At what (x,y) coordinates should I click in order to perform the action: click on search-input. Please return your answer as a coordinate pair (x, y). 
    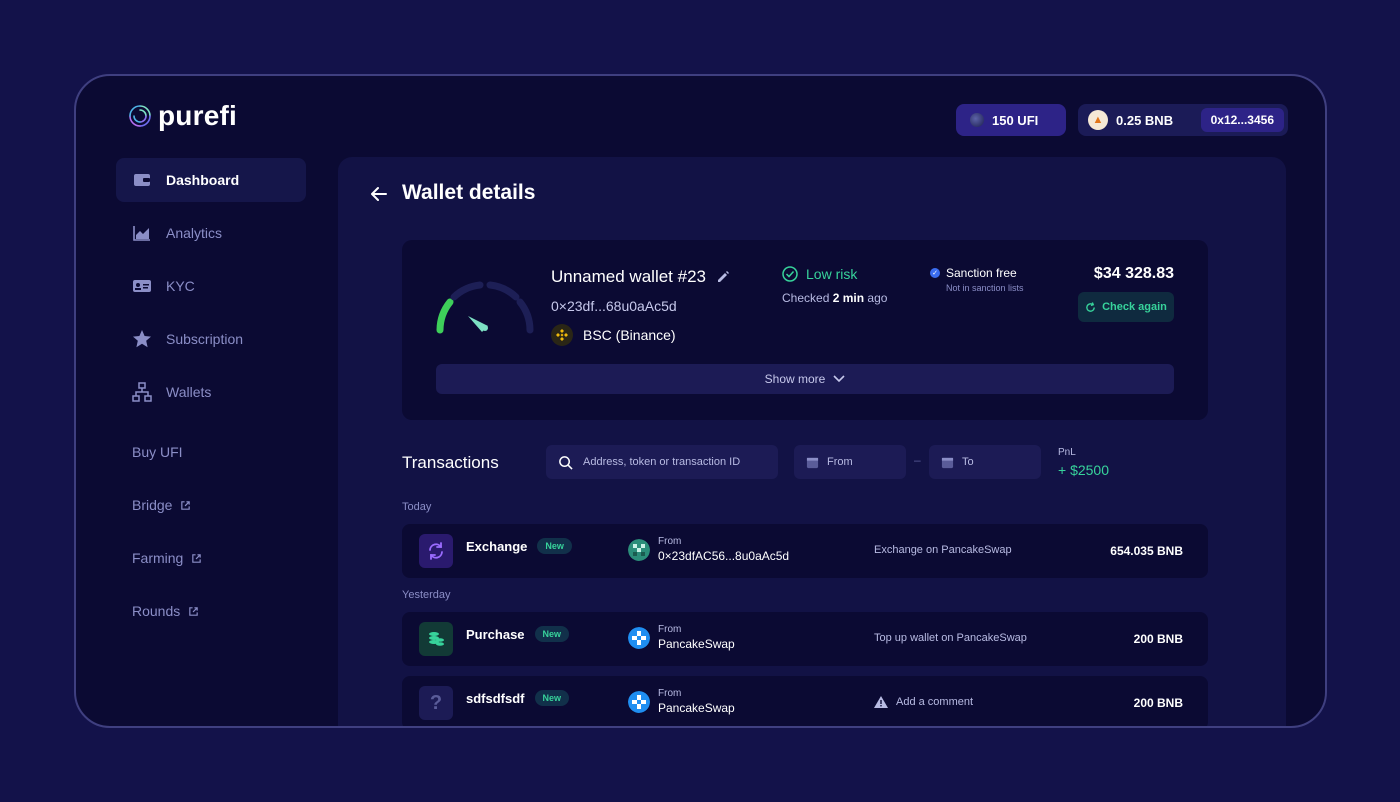
    Looking at the image, I should click on (673, 462).